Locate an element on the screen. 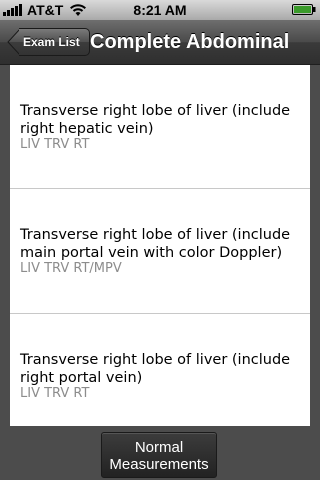  status-time: 8:21 AM is located at coordinates (160, 10).